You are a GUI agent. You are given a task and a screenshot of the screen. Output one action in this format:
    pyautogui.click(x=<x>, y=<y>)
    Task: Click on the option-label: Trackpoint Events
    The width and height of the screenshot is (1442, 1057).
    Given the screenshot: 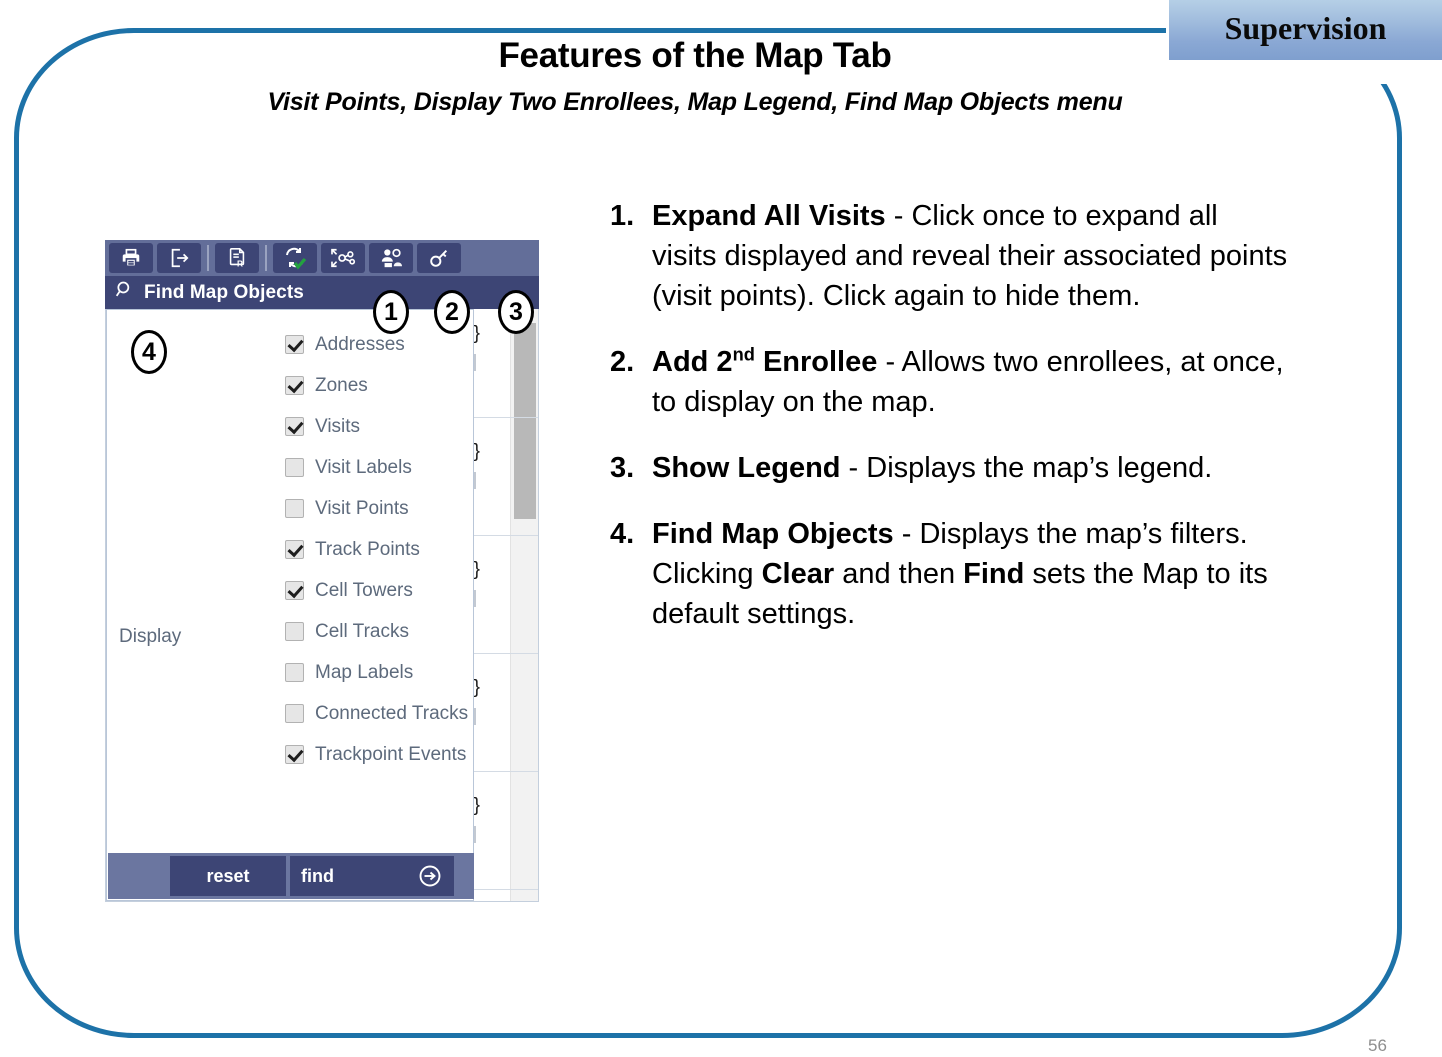 What is the action you would take?
    pyautogui.click(x=391, y=754)
    